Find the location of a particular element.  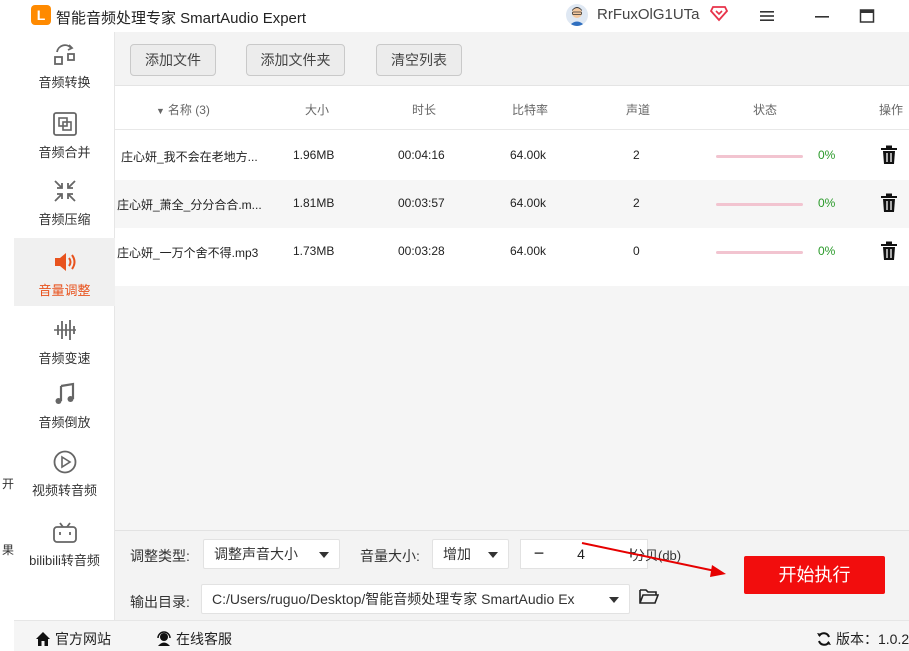

file-duration: 00:03:28 is located at coordinates (421, 251).